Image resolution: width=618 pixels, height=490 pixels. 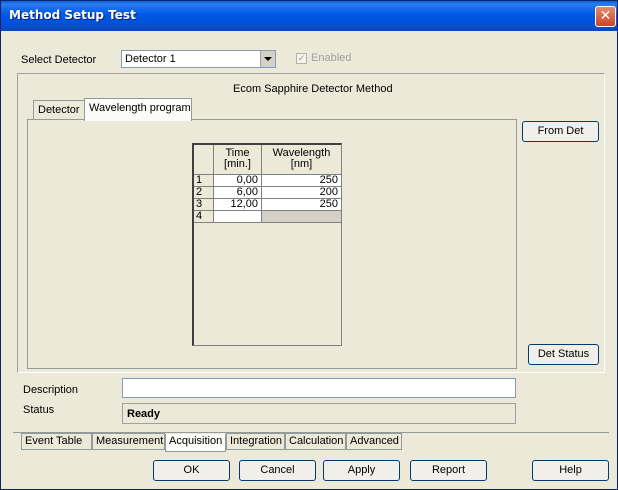 I want to click on tab-wavelength-program-label: Wavelength program, so click(x=140, y=108).